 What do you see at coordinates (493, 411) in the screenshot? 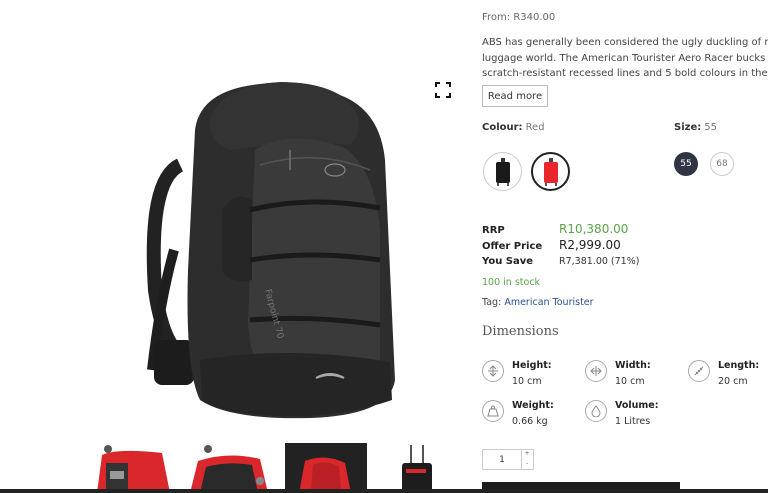
I see `weight-icon` at bounding box center [493, 411].